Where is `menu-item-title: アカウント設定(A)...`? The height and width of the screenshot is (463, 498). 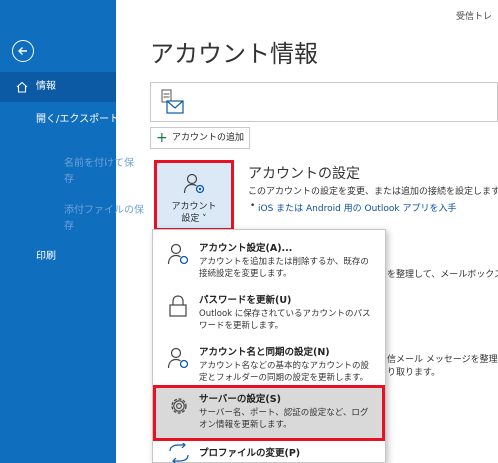 menu-item-title: アカウント設定(A)... is located at coordinates (246, 248).